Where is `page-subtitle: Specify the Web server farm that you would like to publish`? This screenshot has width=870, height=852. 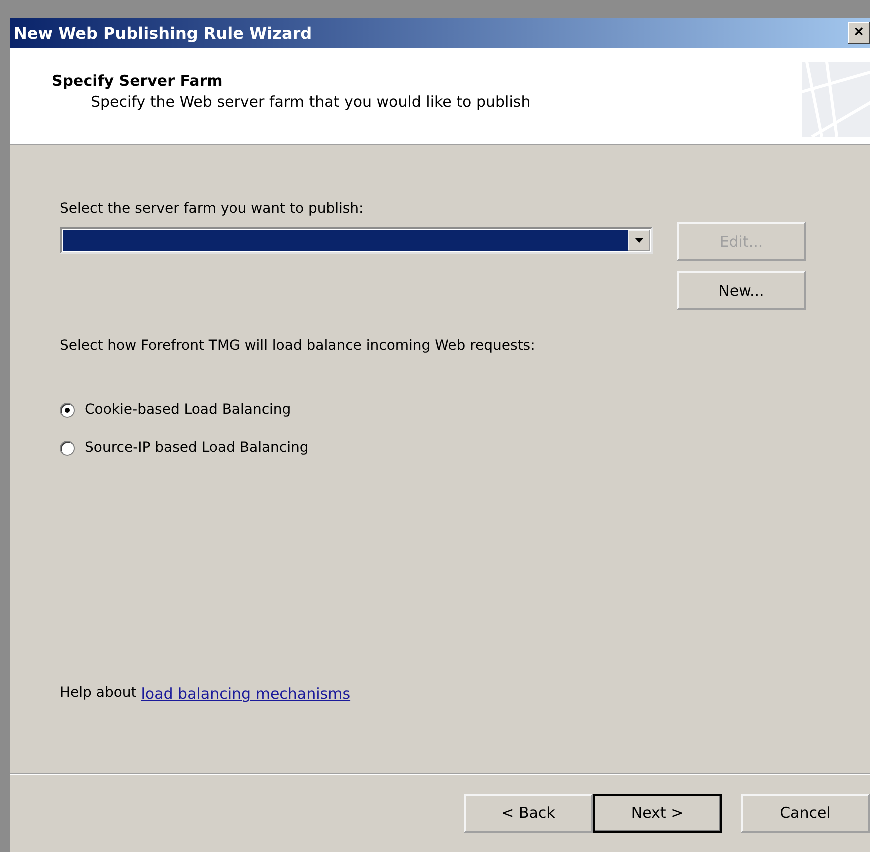 page-subtitle: Specify the Web server farm that you would like to publish is located at coordinates (310, 102).